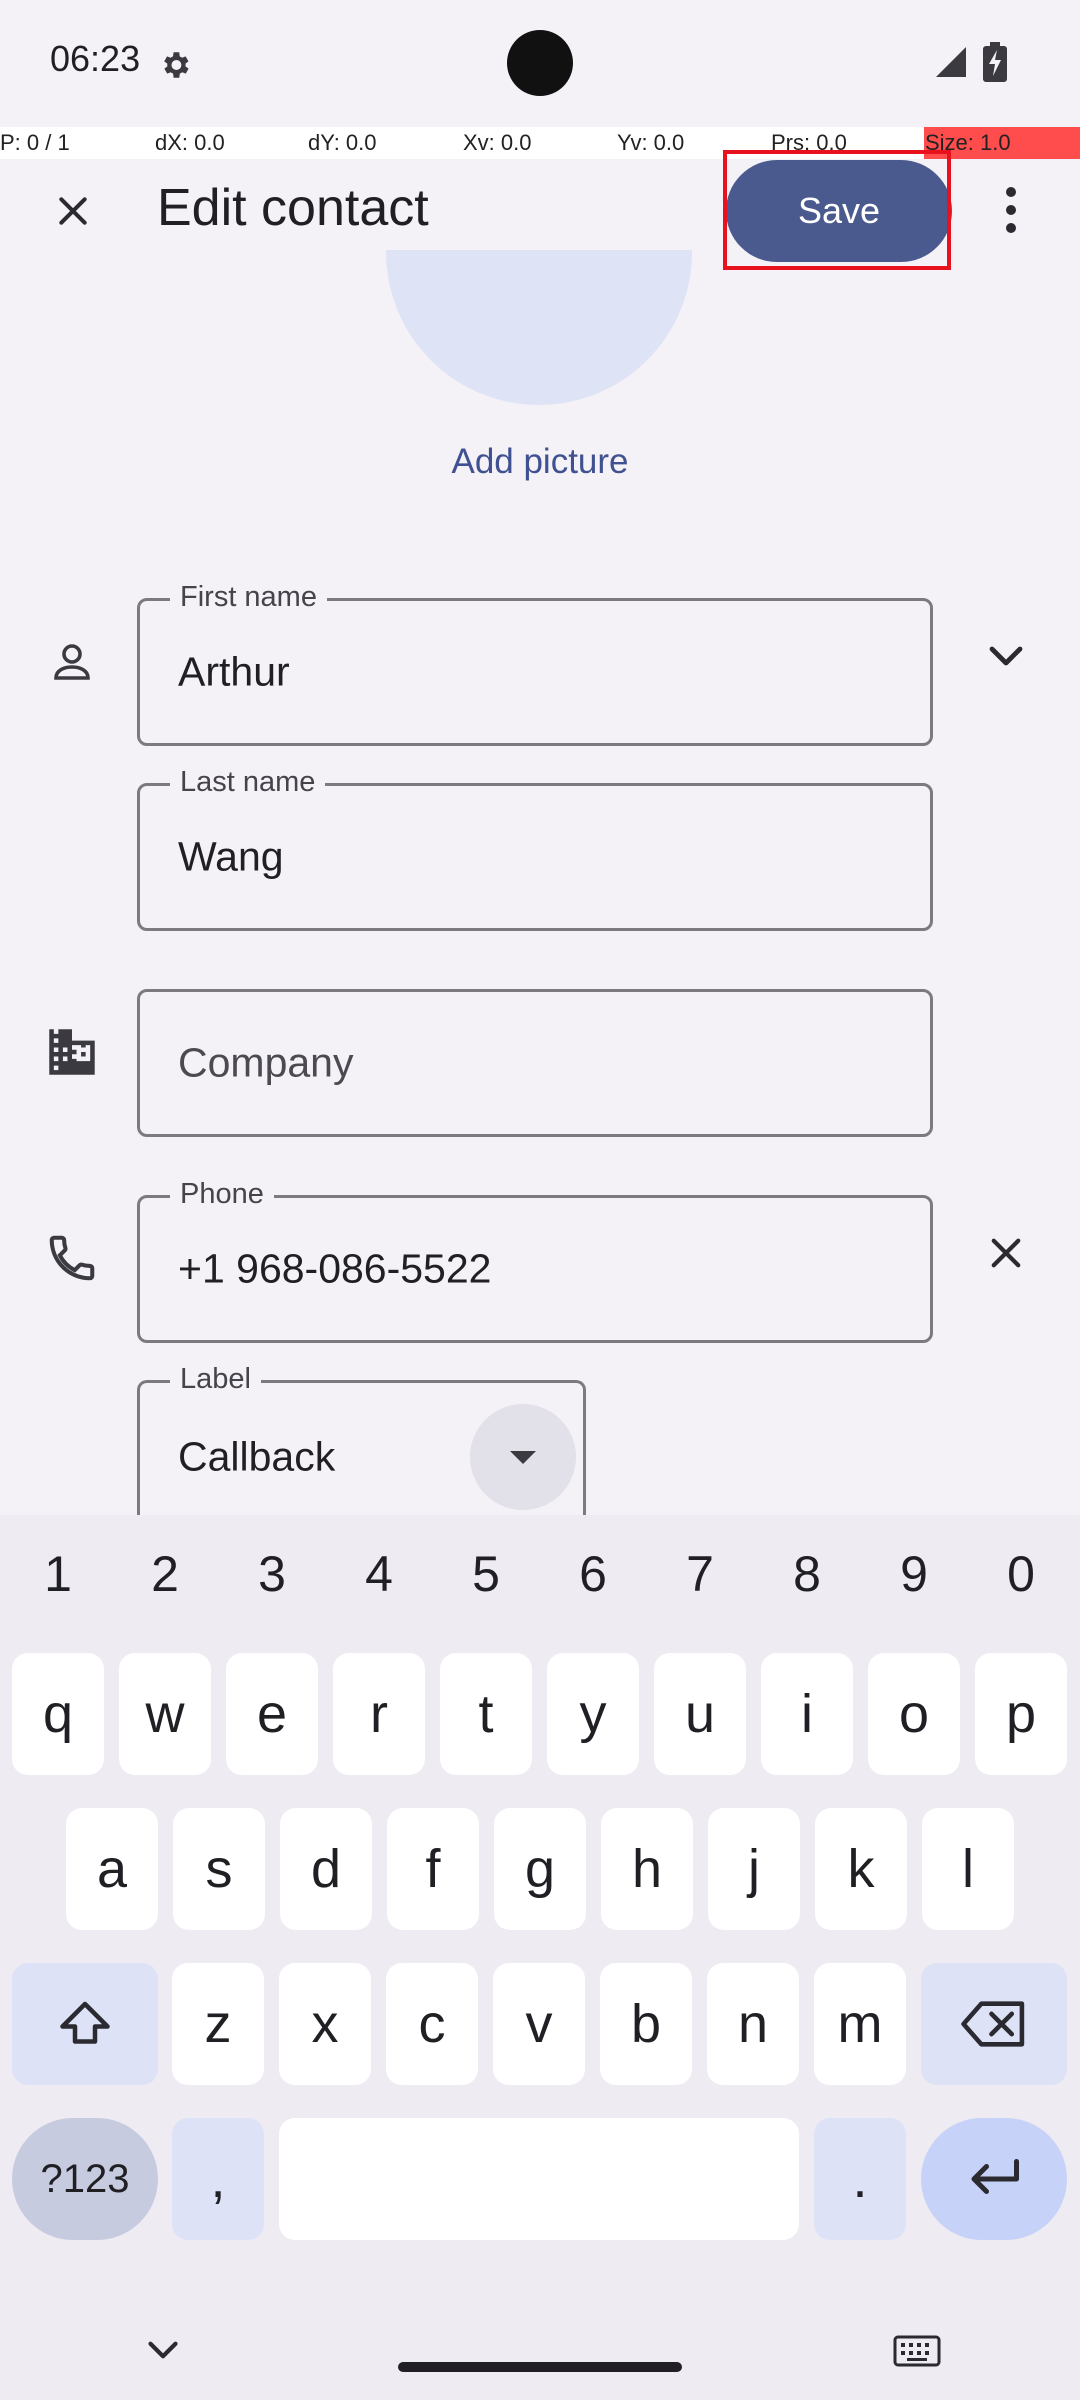  Describe the element at coordinates (58, 1714) in the screenshot. I see `key-q: q` at that location.